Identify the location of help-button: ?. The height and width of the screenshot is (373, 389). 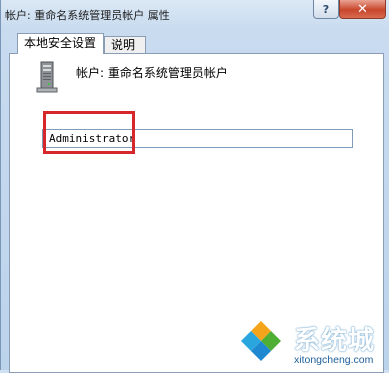
(326, 9).